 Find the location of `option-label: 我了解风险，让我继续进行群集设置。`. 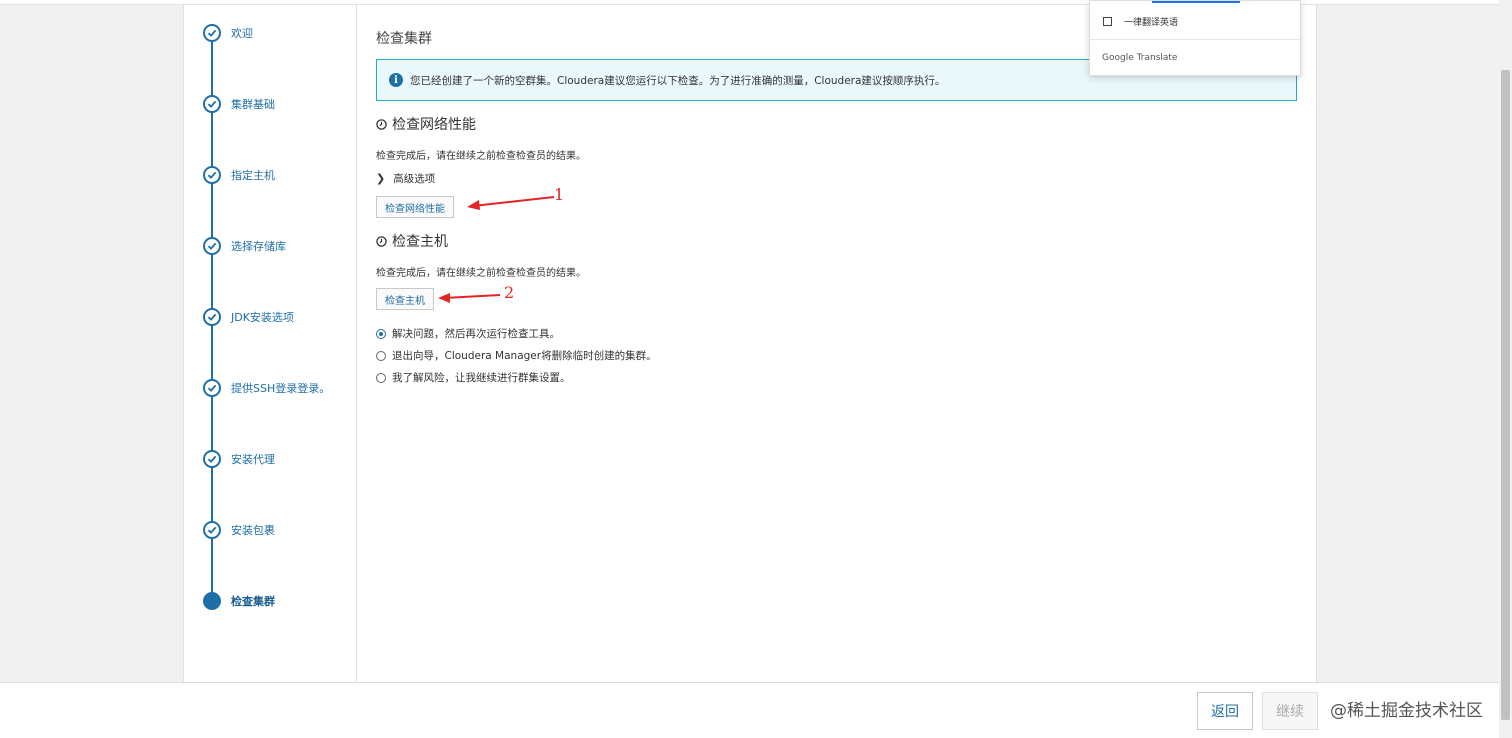

option-label: 我了解风险，让我继续进行群集设置。 is located at coordinates (481, 378).